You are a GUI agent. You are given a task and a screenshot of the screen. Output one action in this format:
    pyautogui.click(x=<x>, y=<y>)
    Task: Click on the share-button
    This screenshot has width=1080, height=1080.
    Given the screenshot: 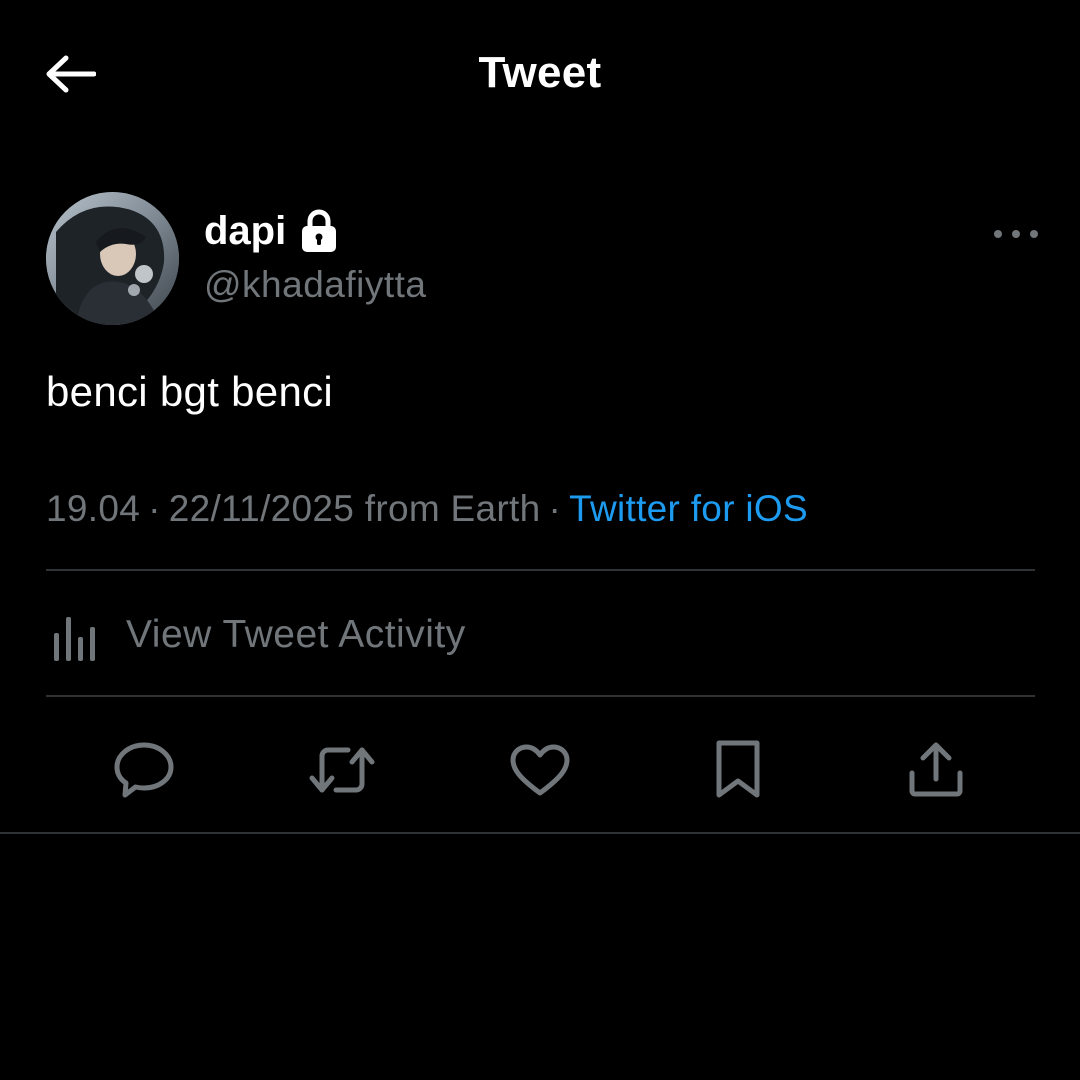 What is the action you would take?
    pyautogui.click(x=936, y=770)
    